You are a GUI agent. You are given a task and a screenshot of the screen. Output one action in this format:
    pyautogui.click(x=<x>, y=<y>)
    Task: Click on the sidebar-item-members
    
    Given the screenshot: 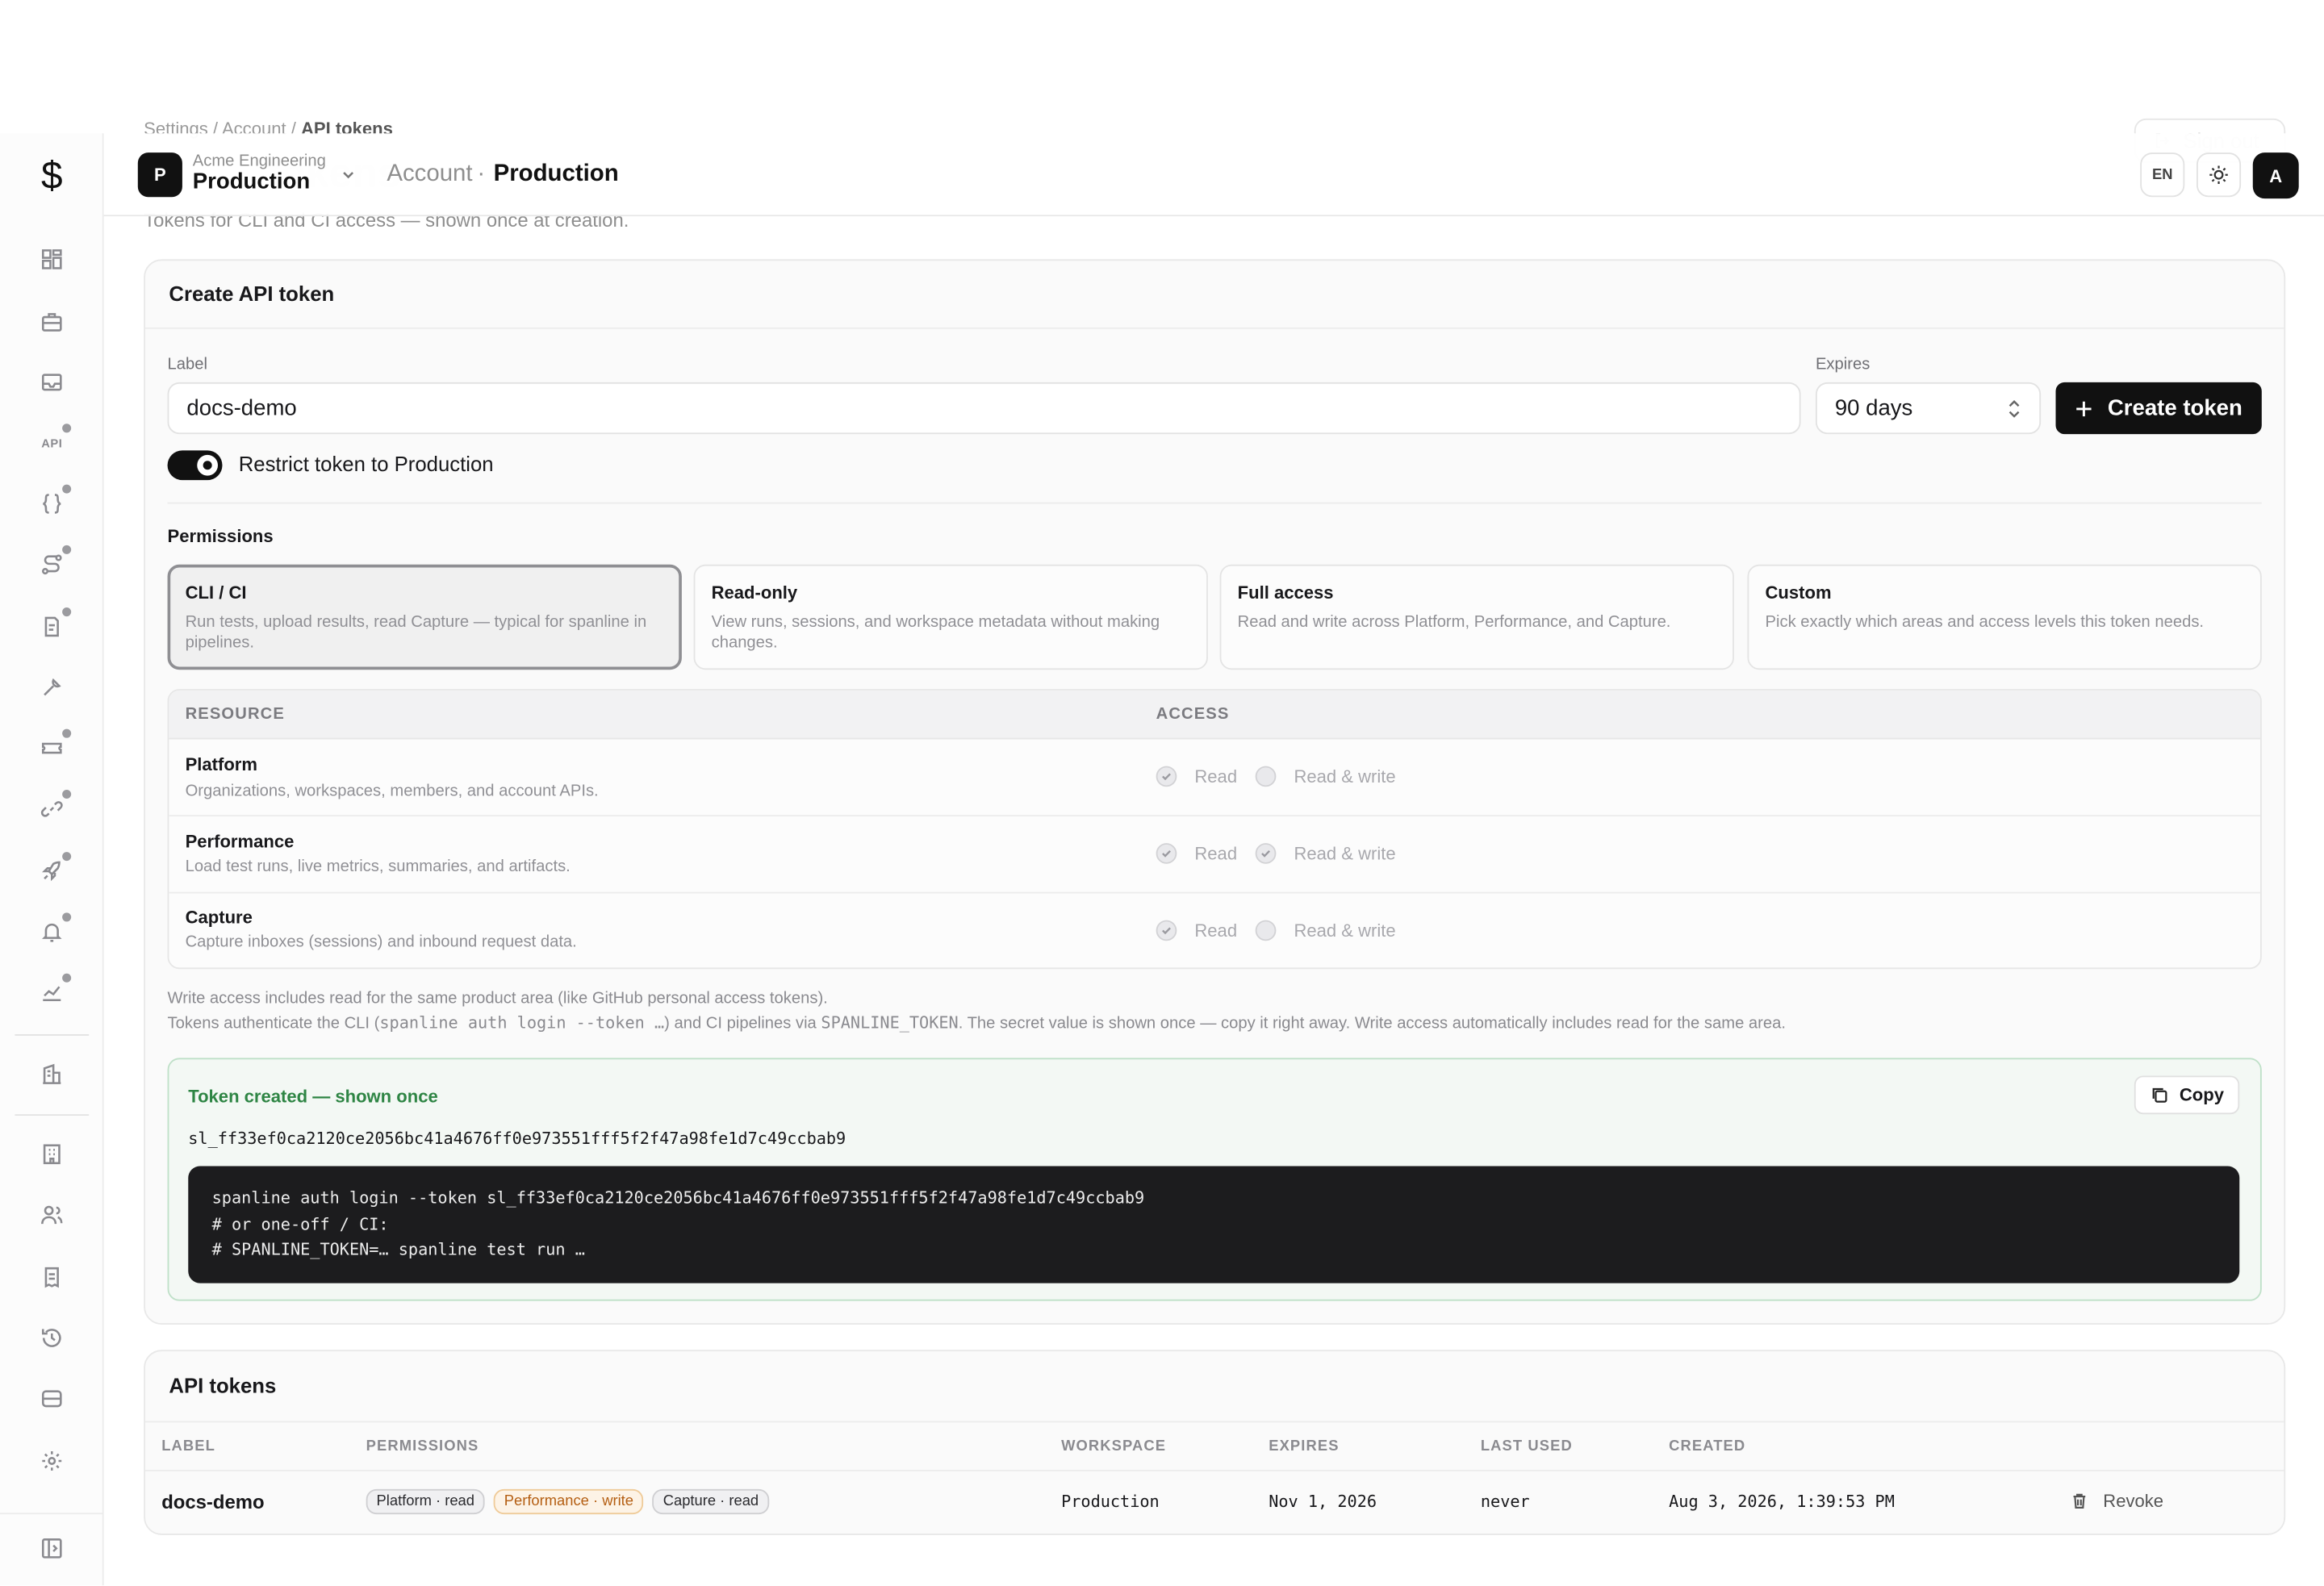 What is the action you would take?
    pyautogui.click(x=51, y=1215)
    